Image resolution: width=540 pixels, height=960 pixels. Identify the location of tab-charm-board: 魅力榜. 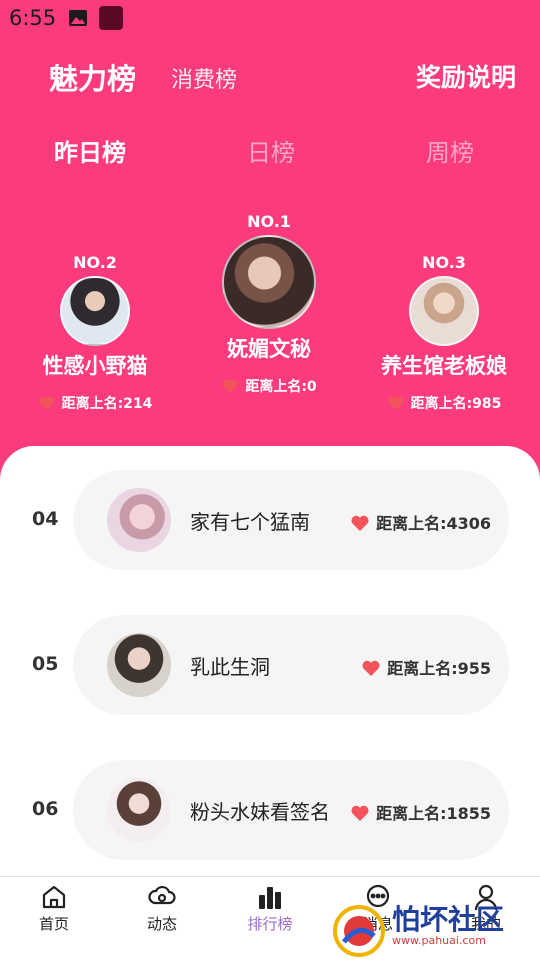
(92, 77).